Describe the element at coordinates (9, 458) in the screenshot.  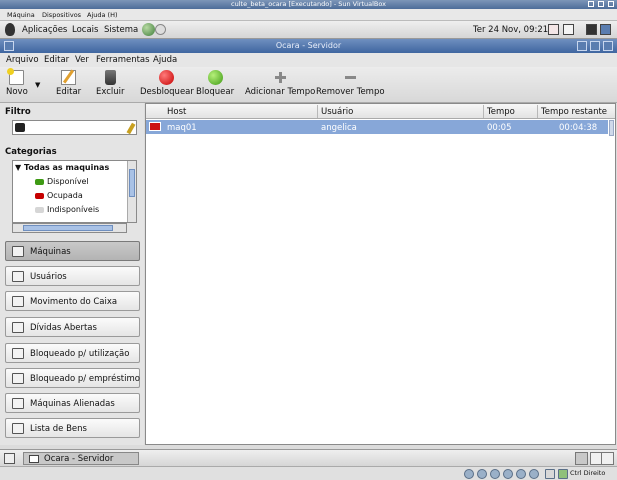
I see `show-desktop-icon` at that location.